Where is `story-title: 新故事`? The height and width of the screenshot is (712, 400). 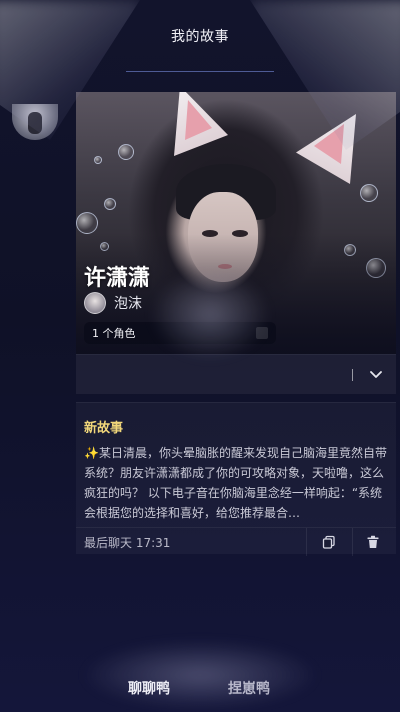 story-title: 新故事 is located at coordinates (104, 428).